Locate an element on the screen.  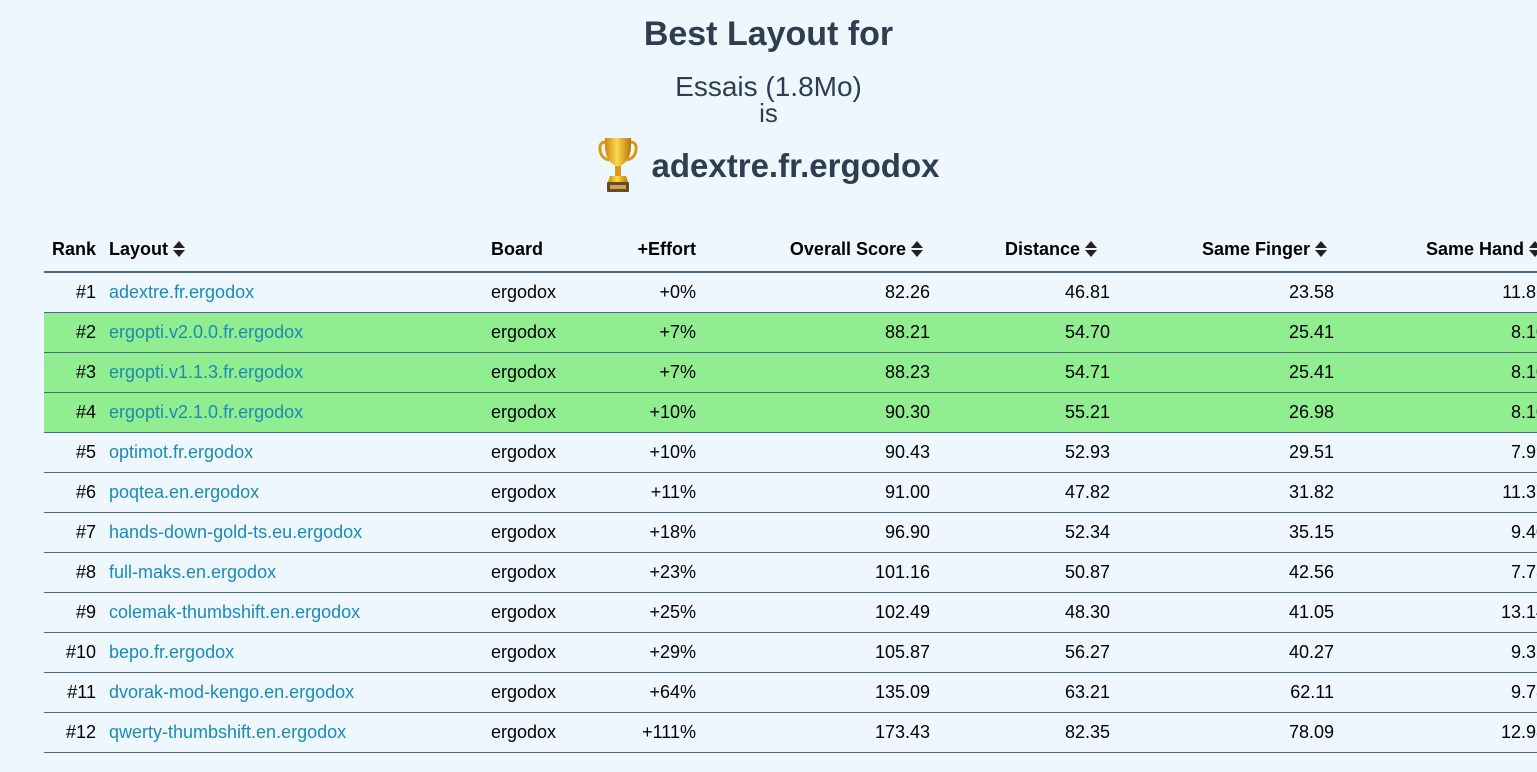
overall-score-cell-value: 102.49 is located at coordinates (902, 612).